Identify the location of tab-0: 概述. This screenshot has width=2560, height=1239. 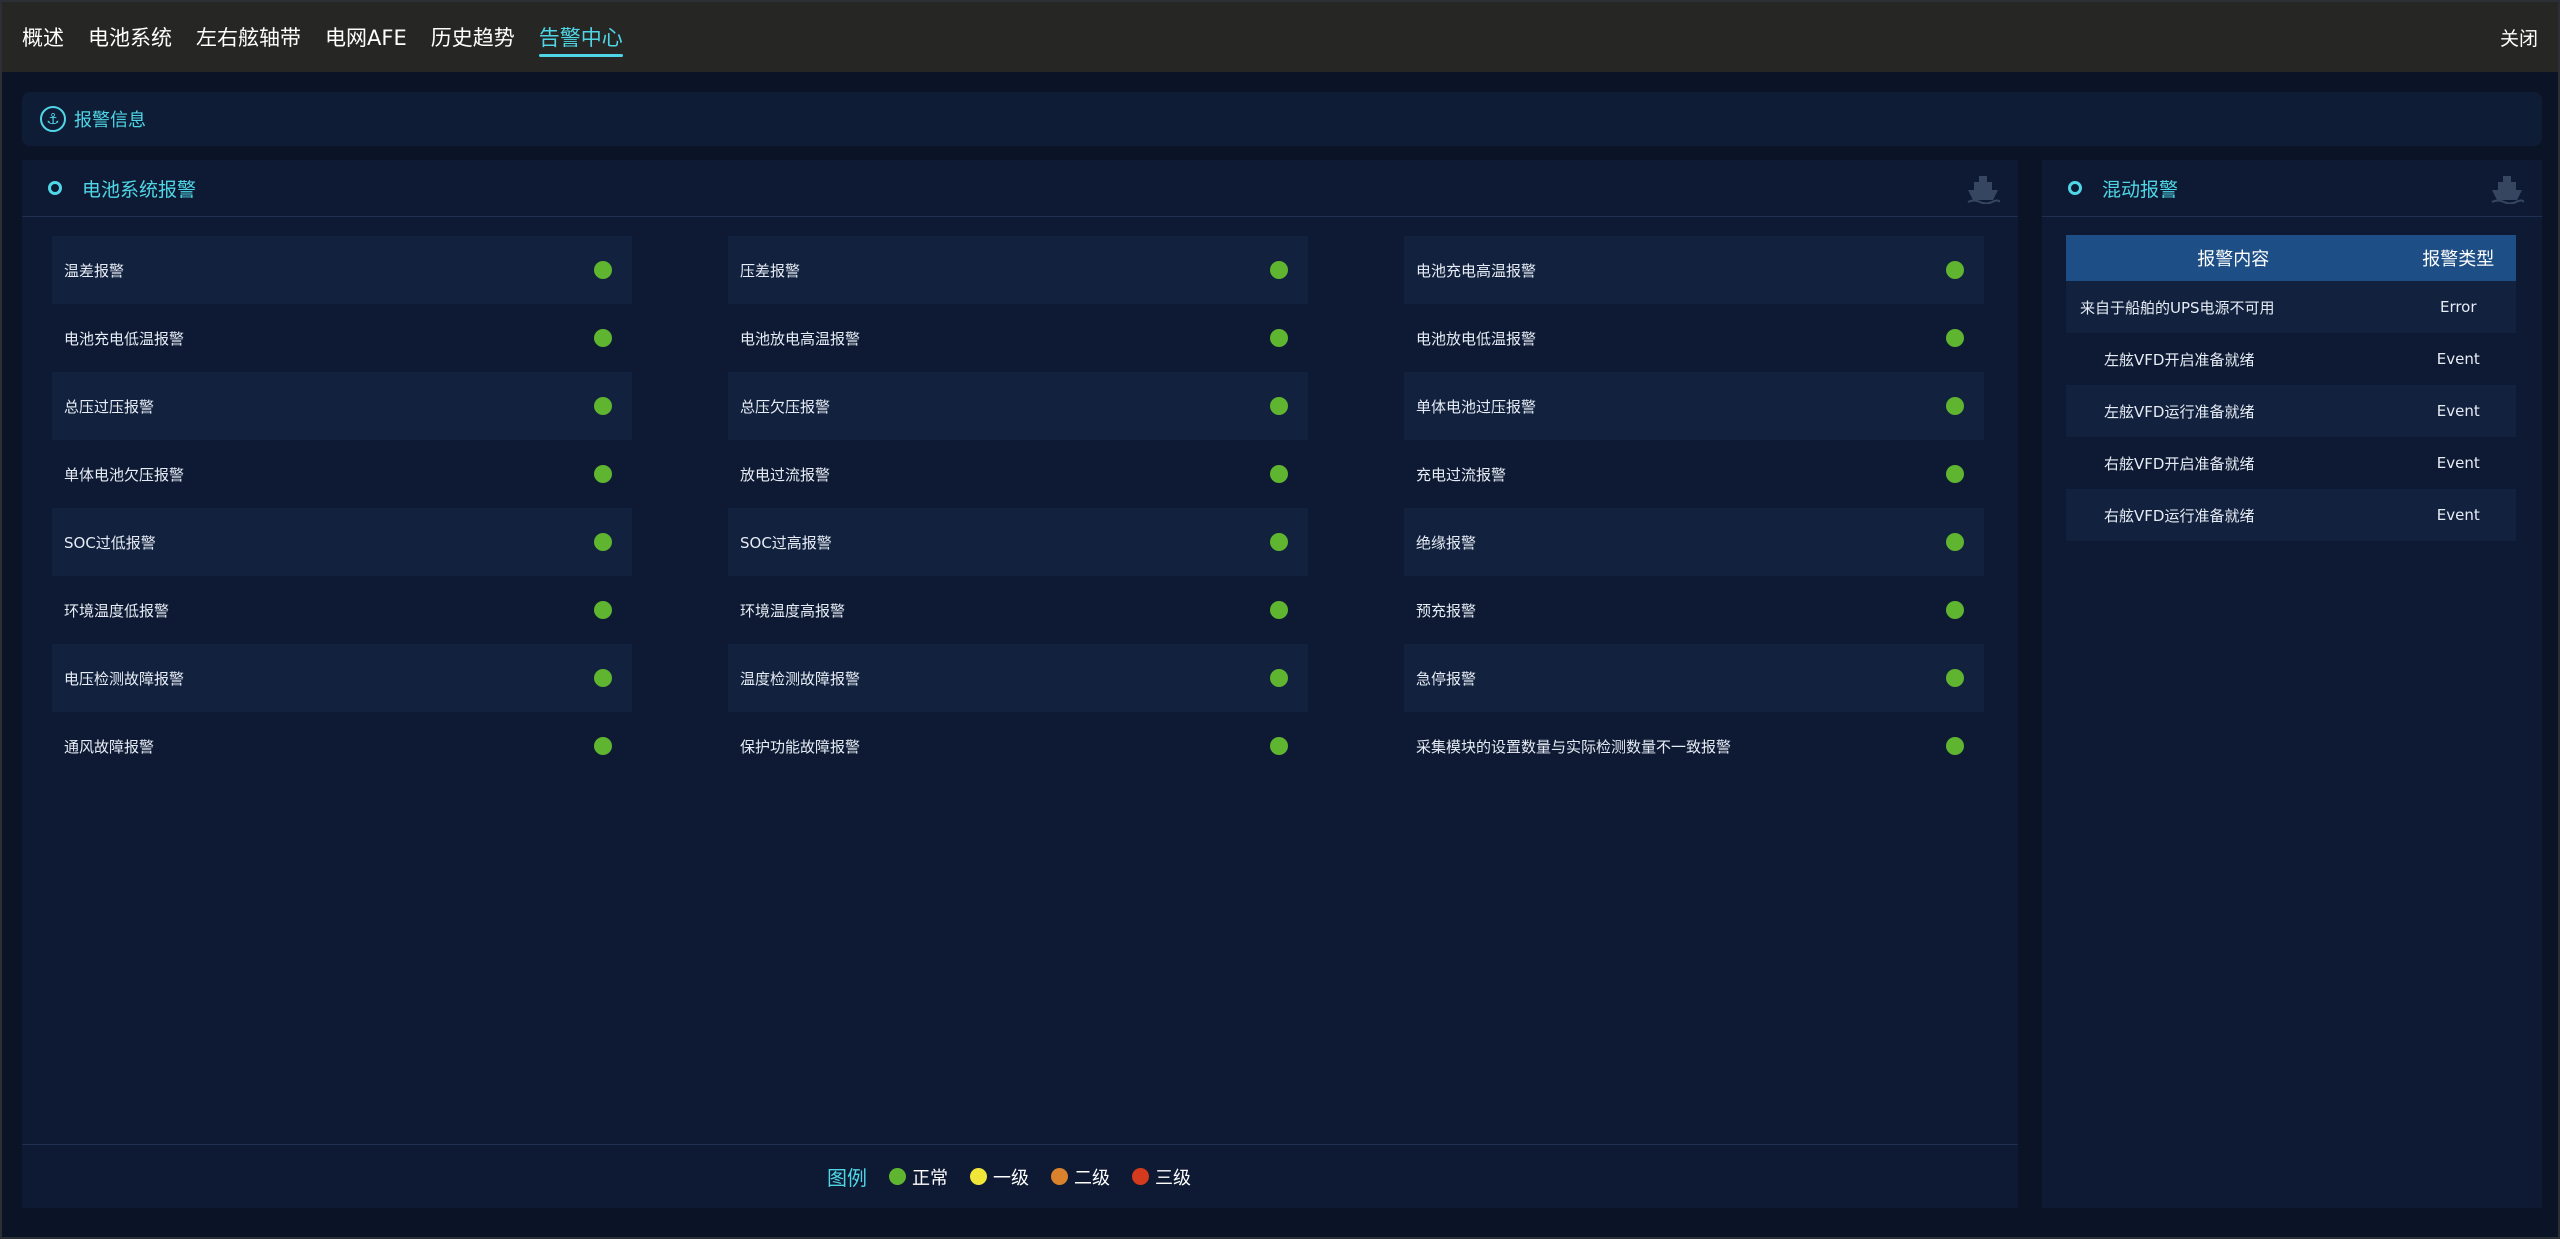
(43, 37).